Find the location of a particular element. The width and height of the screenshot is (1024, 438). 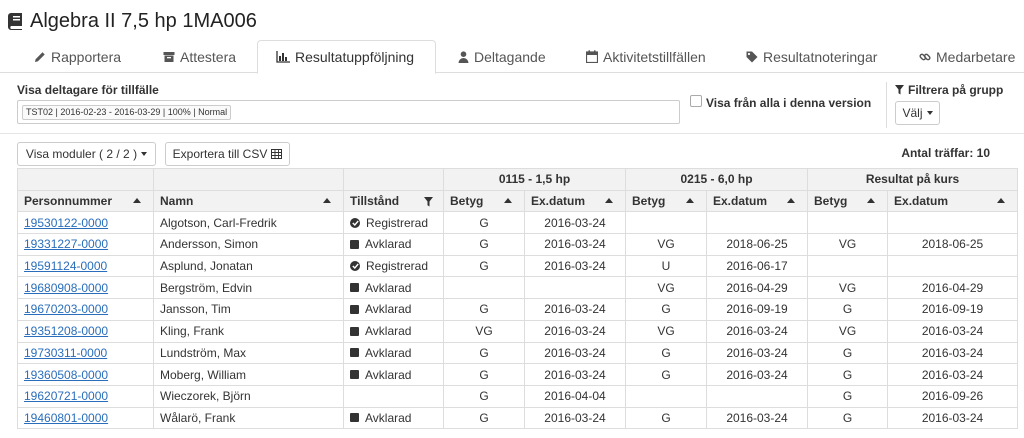

personnummer-link: 19670203-0000 is located at coordinates (66, 309).